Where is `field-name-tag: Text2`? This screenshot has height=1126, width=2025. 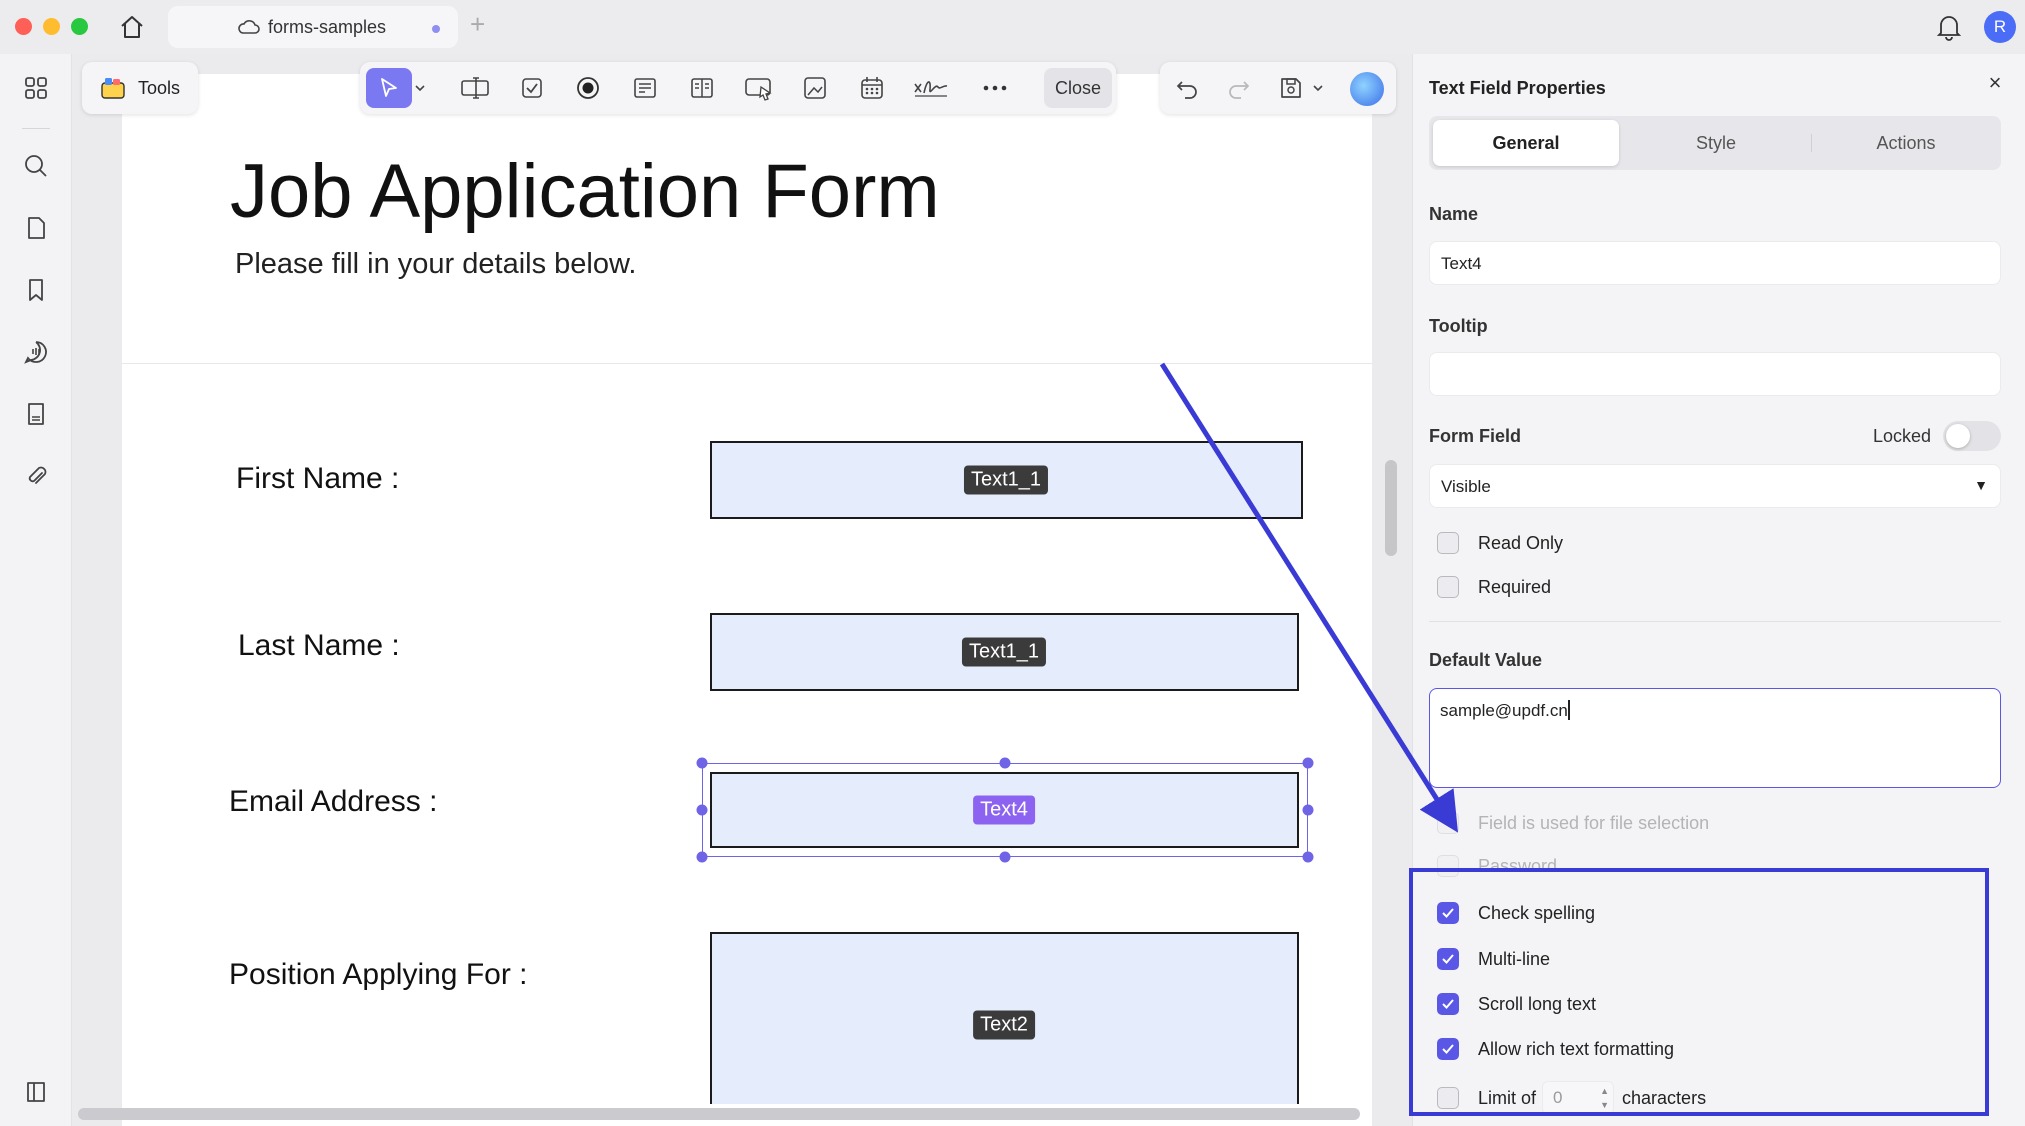 field-name-tag: Text2 is located at coordinates (1004, 1025).